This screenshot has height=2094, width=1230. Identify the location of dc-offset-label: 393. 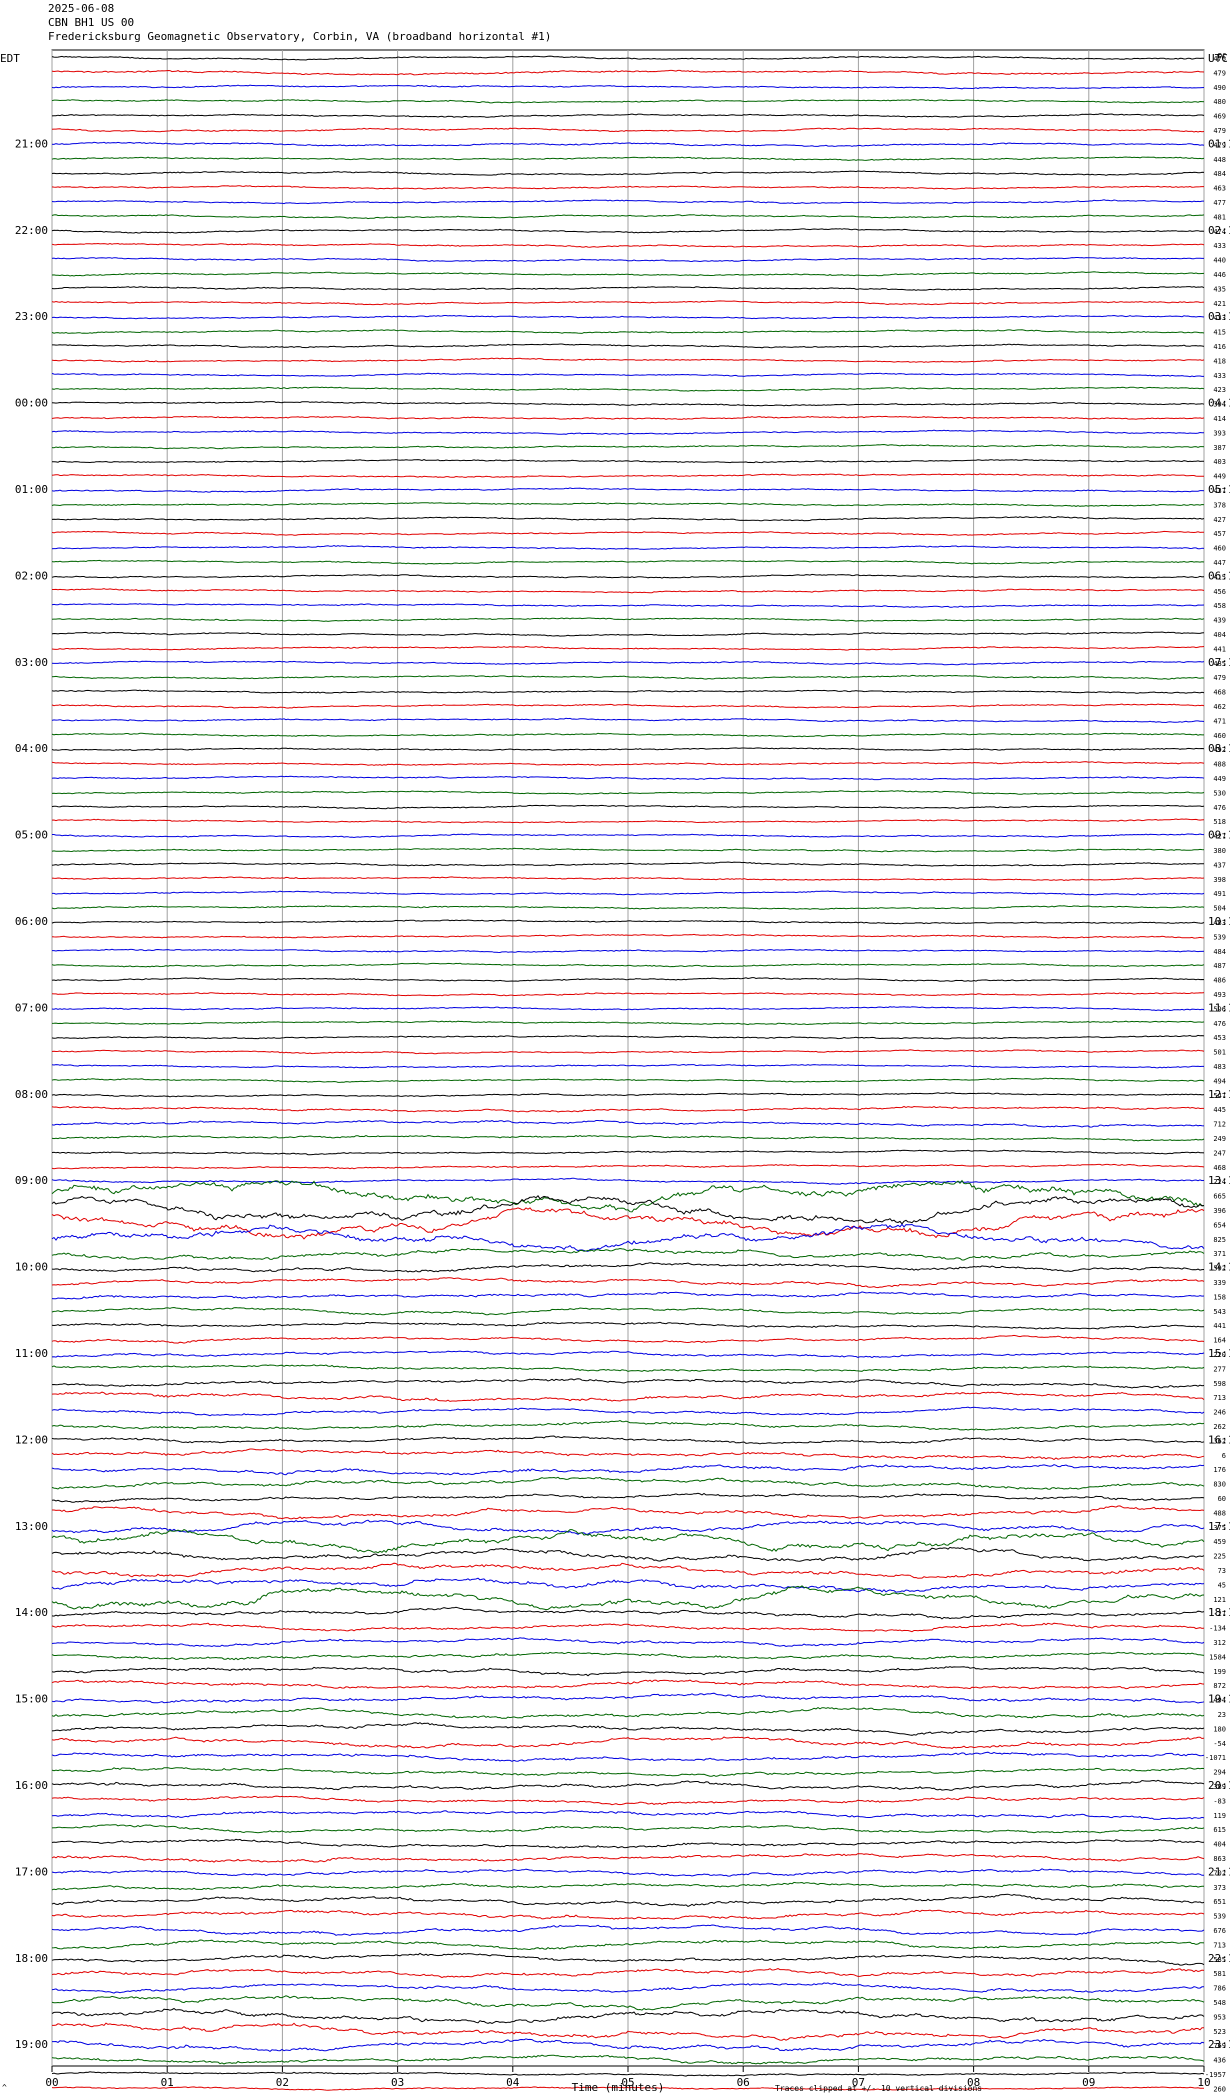
(1219, 433).